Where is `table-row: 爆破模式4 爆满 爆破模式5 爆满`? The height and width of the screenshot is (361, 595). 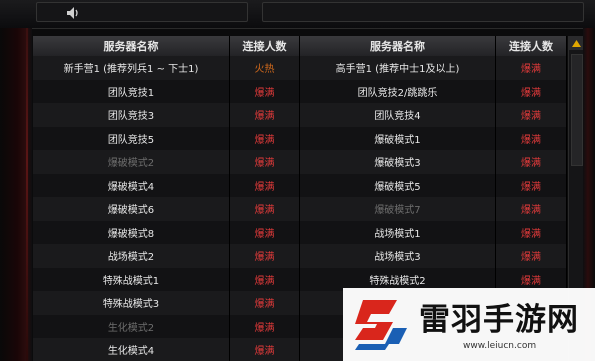 table-row: 爆破模式4 爆满 爆破模式5 爆满 is located at coordinates (300, 185).